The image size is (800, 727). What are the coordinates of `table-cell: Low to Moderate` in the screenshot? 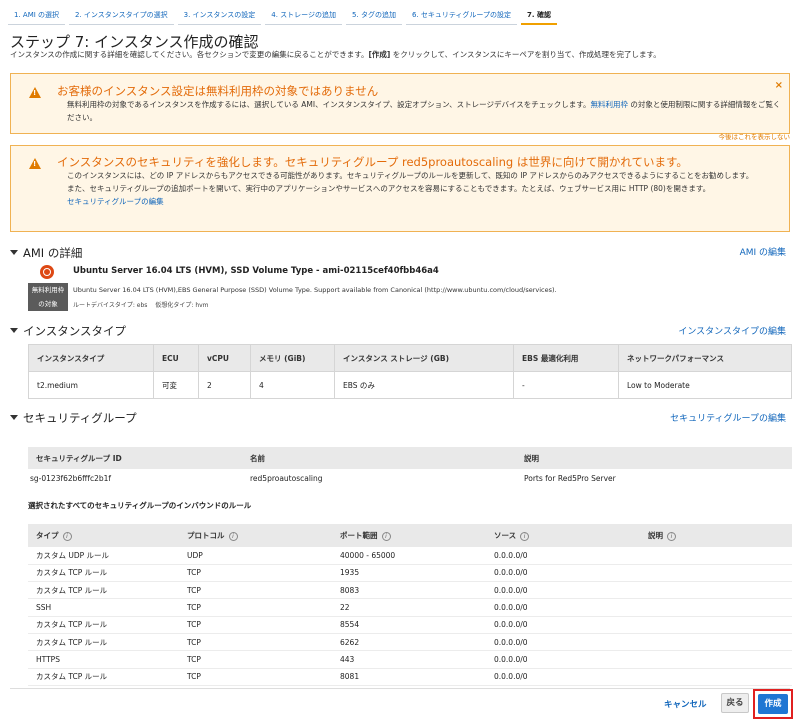 It's located at (705, 385).